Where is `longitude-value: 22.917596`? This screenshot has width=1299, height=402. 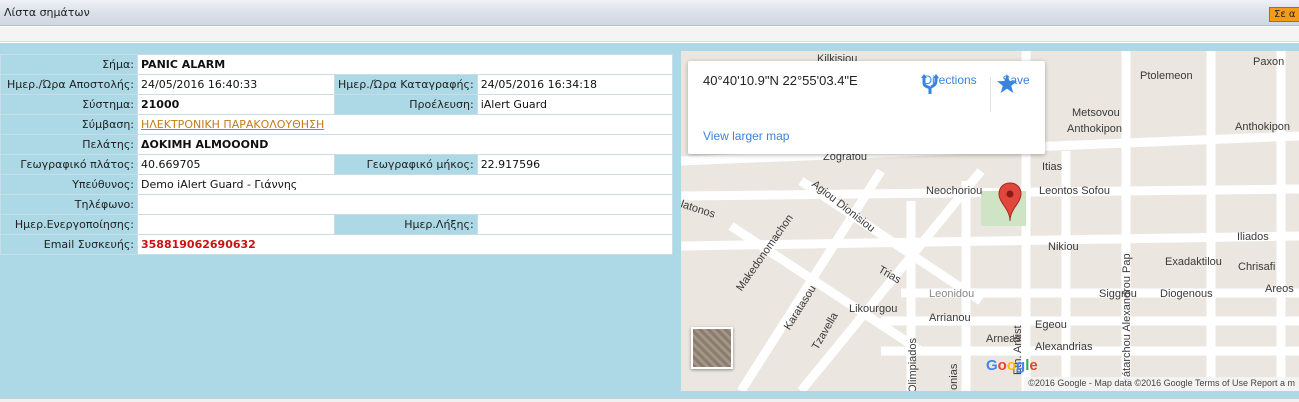 longitude-value: 22.917596 is located at coordinates (574, 164).